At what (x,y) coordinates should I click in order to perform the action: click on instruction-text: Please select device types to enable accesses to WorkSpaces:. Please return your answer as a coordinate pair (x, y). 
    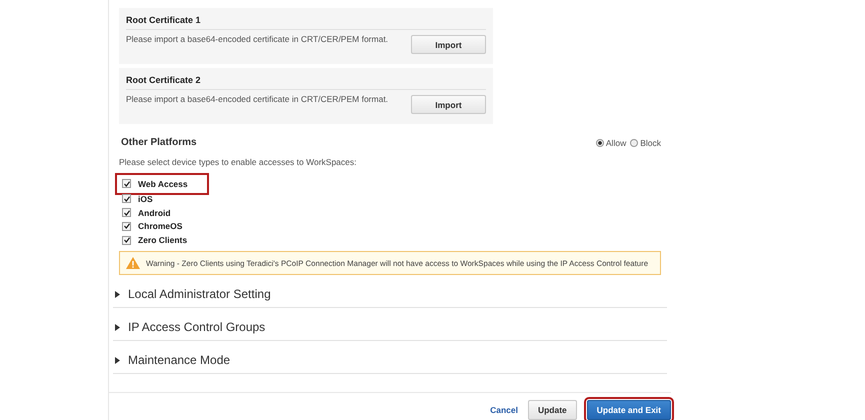
    Looking at the image, I should click on (238, 162).